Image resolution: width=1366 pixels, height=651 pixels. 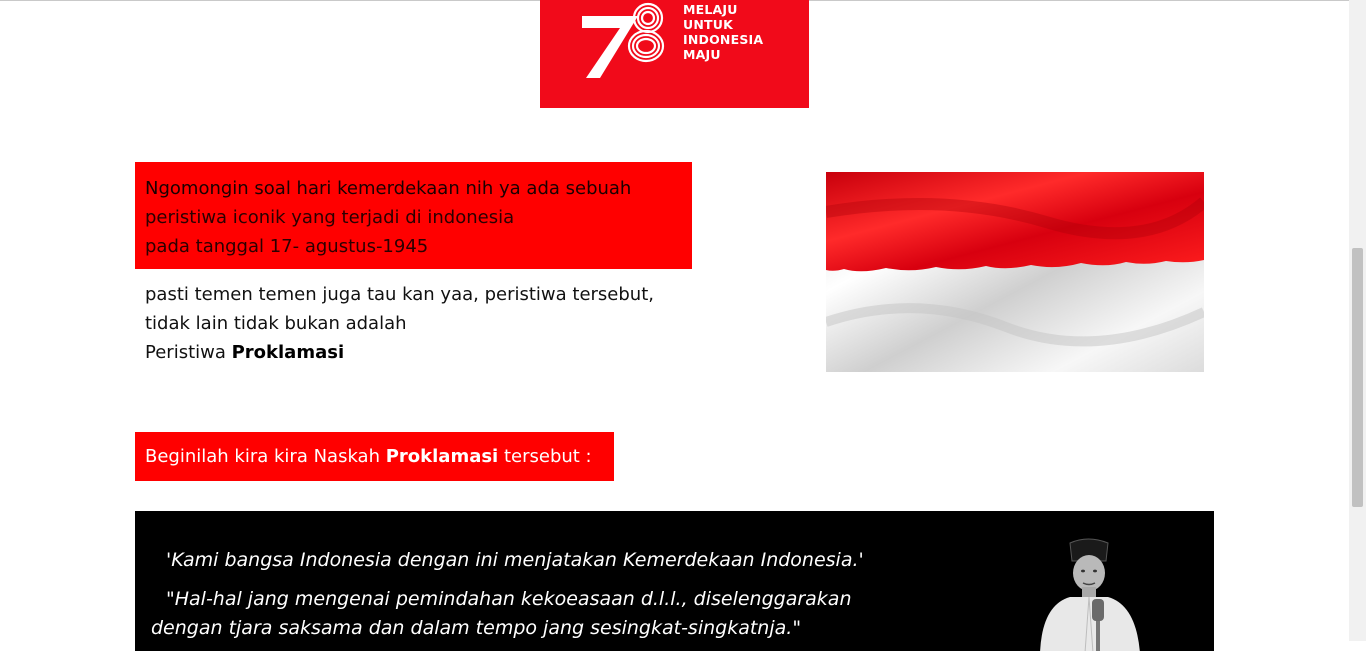 What do you see at coordinates (188, 352) in the screenshot?
I see `paragraph-prefix: Peristiwa` at bounding box center [188, 352].